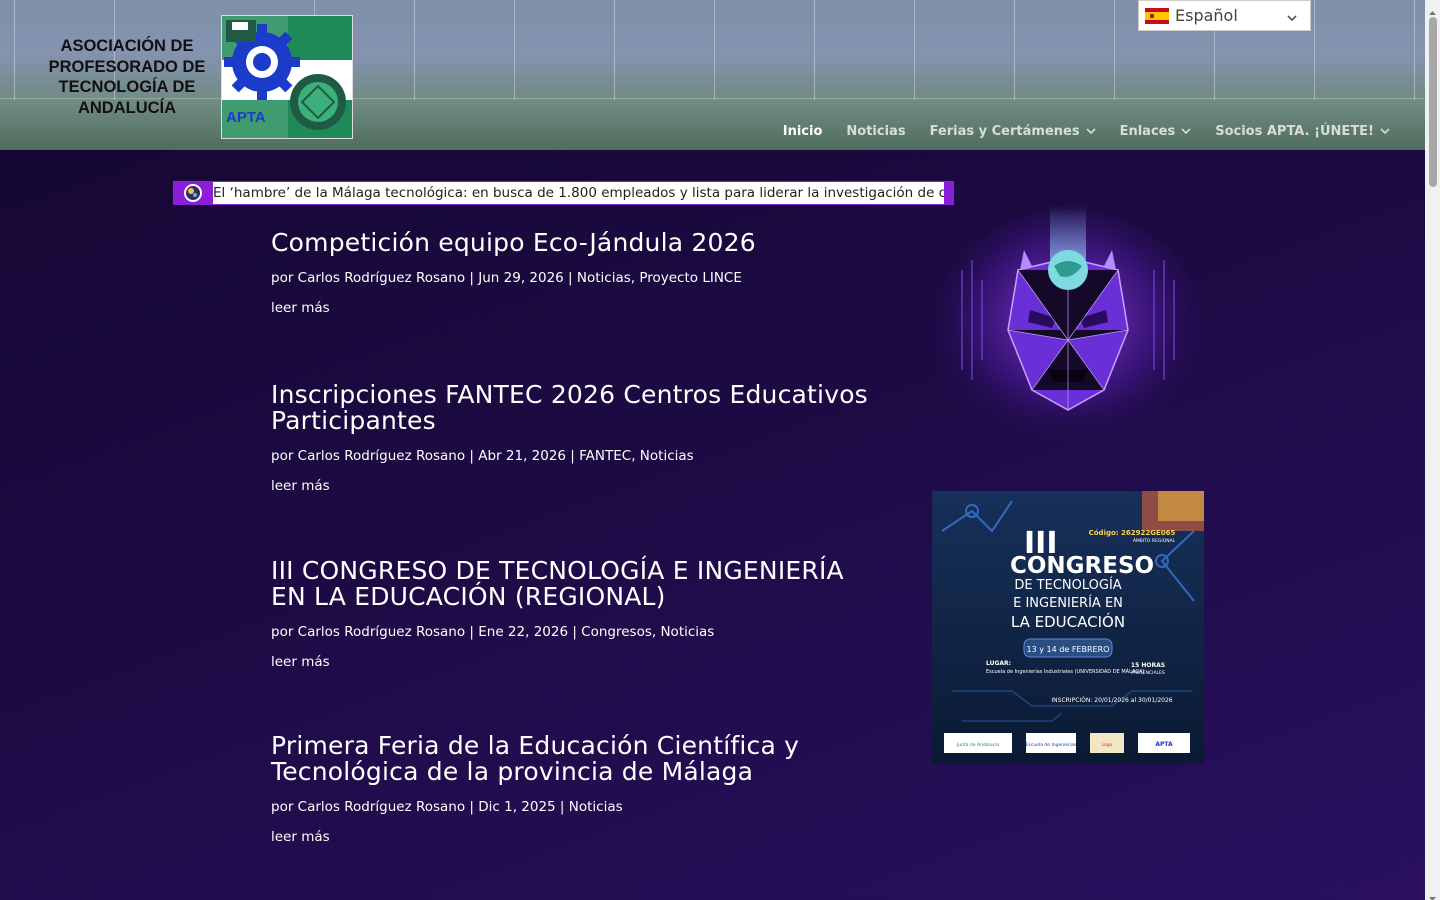 This screenshot has height=900, width=1440. Describe the element at coordinates (1432, 450) in the screenshot. I see `page-scrollbar` at that location.